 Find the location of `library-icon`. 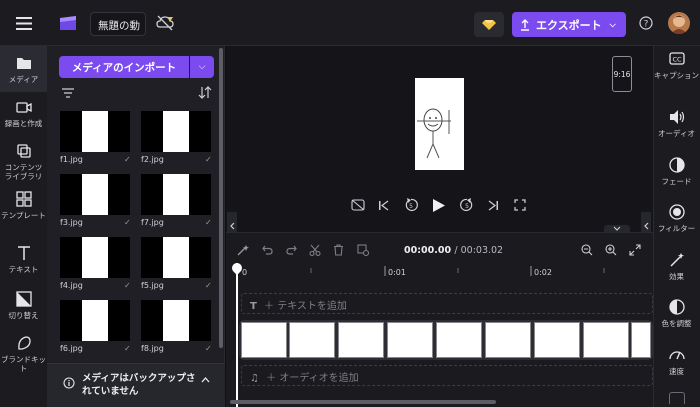

library-icon is located at coordinates (24, 151).